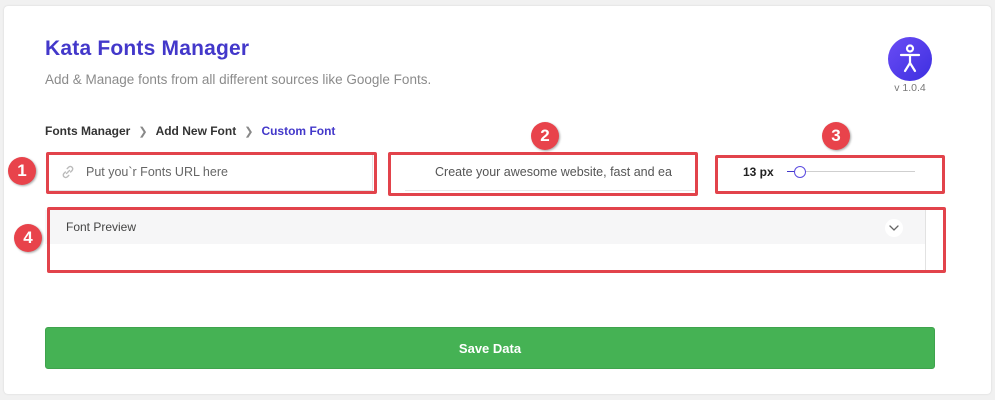 The height and width of the screenshot is (400, 995). I want to click on preview-text-input, so click(564, 172).